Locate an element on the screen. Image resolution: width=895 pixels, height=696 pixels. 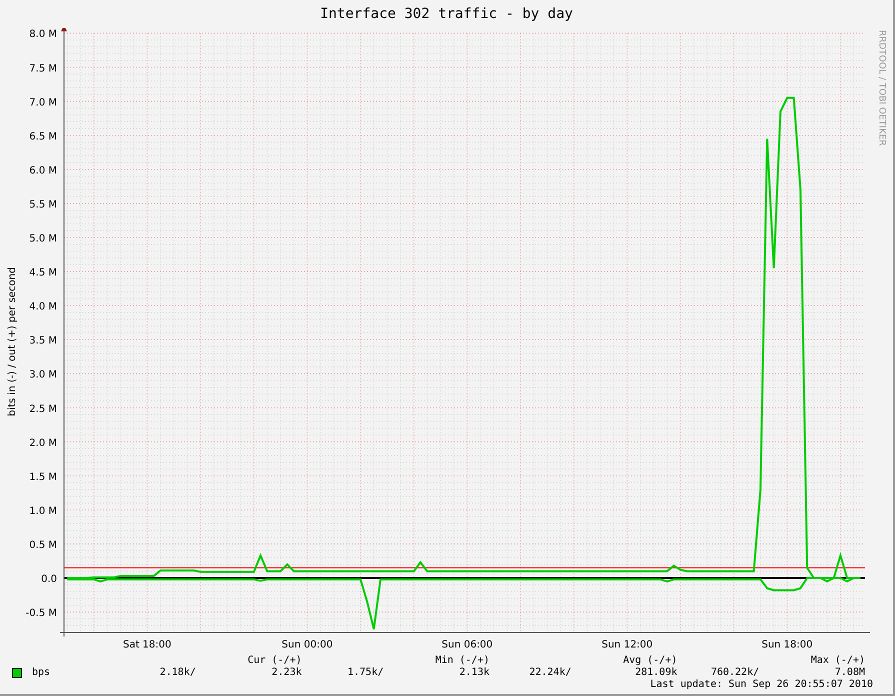
legend-value: 1.75k/ is located at coordinates (366, 672).